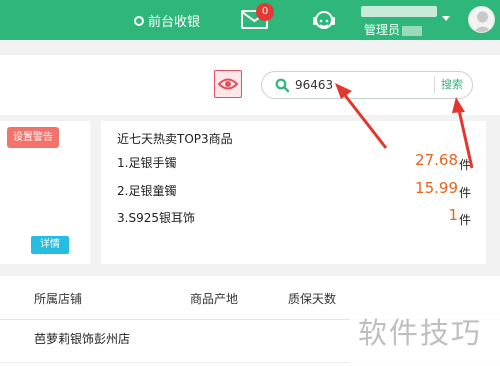 Image resolution: width=500 pixels, height=366 pixels. What do you see at coordinates (355, 85) in the screenshot?
I see `search-input` at bounding box center [355, 85].